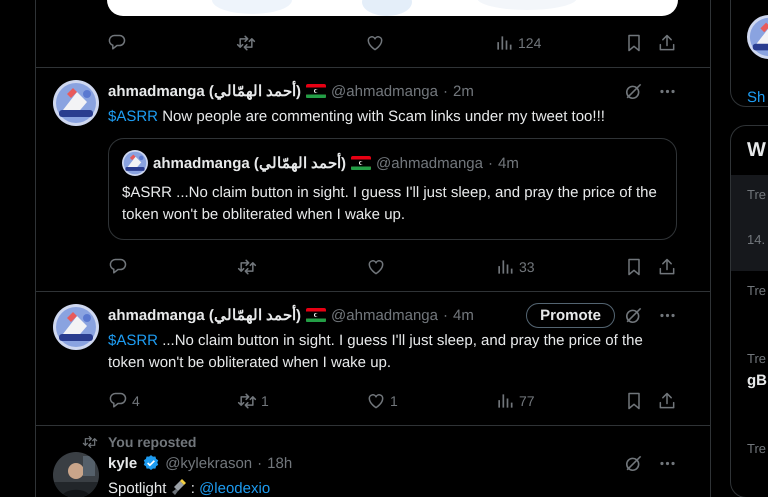 This screenshot has width=768, height=497. Describe the element at coordinates (390, 204) in the screenshot. I see `quoted-text: $ASRR ...No claim button in sight. I guess I'll just sleep, and pray the price of the token won't be obliterated when I wake up.` at that location.